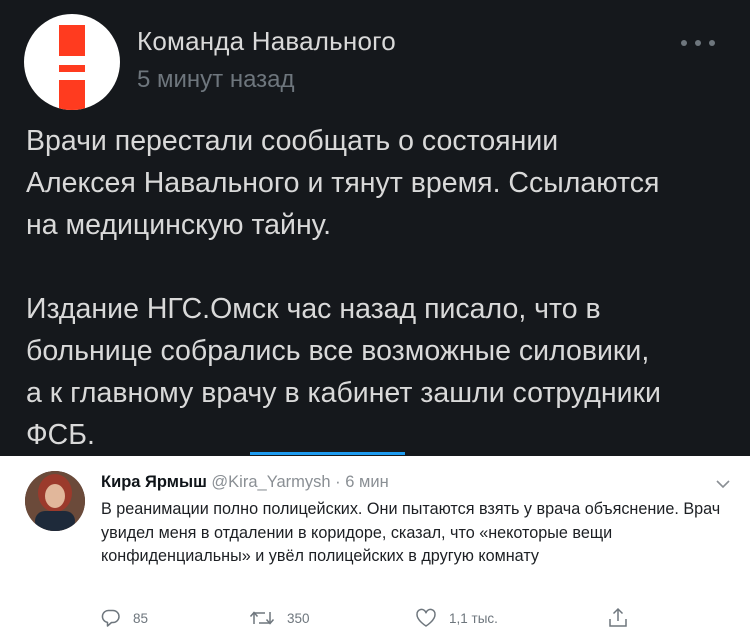 The height and width of the screenshot is (641, 750). I want to click on share-button, so click(618, 618).